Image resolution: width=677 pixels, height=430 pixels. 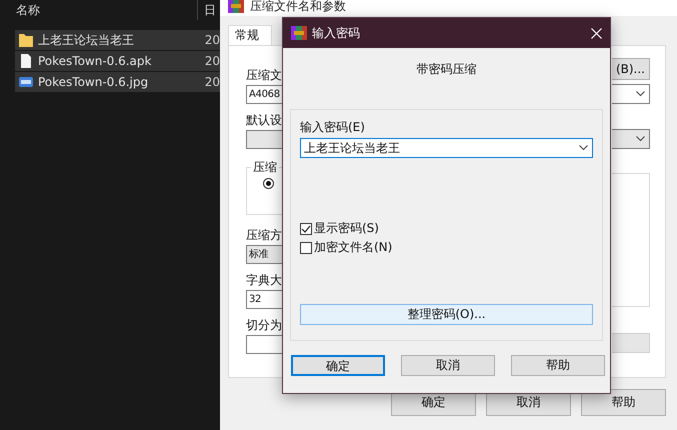 I want to click on checkbox-option: 显示密码(S), so click(x=446, y=228).